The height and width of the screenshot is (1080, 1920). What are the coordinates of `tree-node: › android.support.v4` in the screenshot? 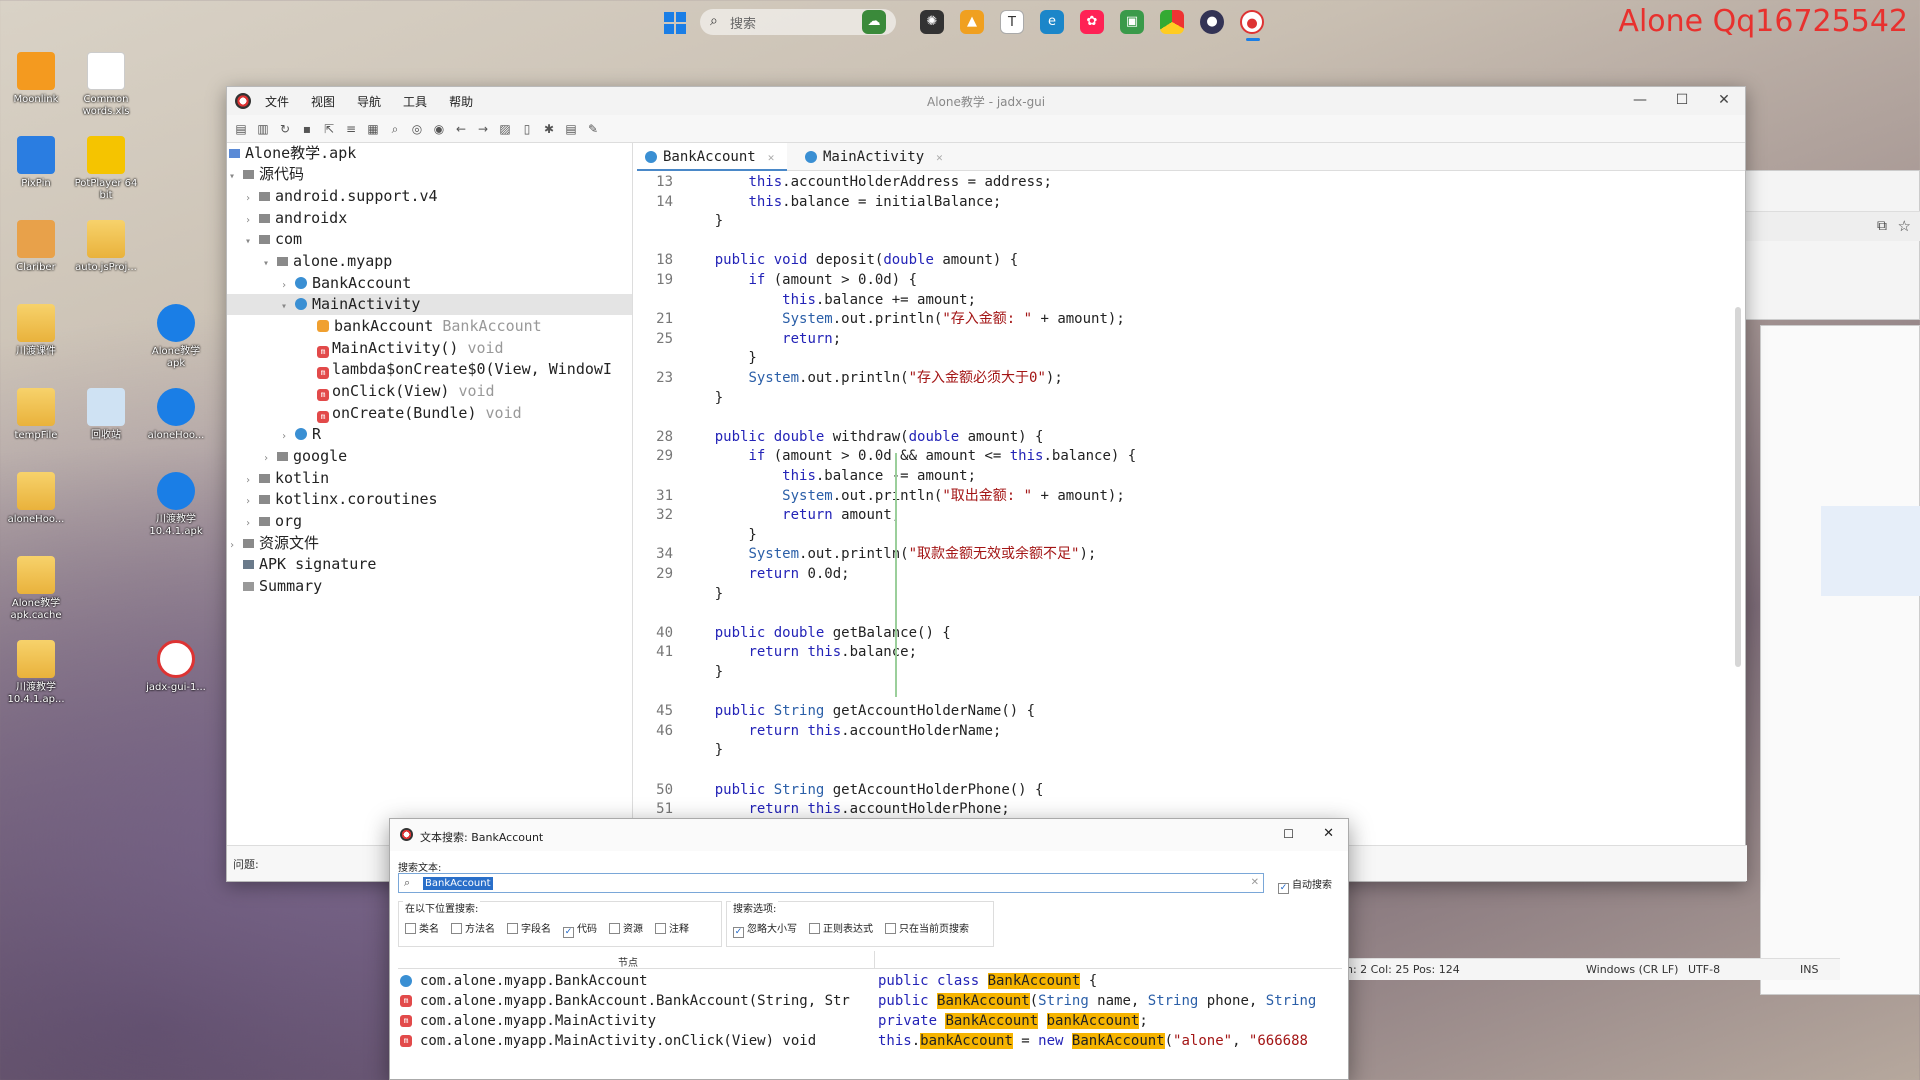 It's located at (341, 196).